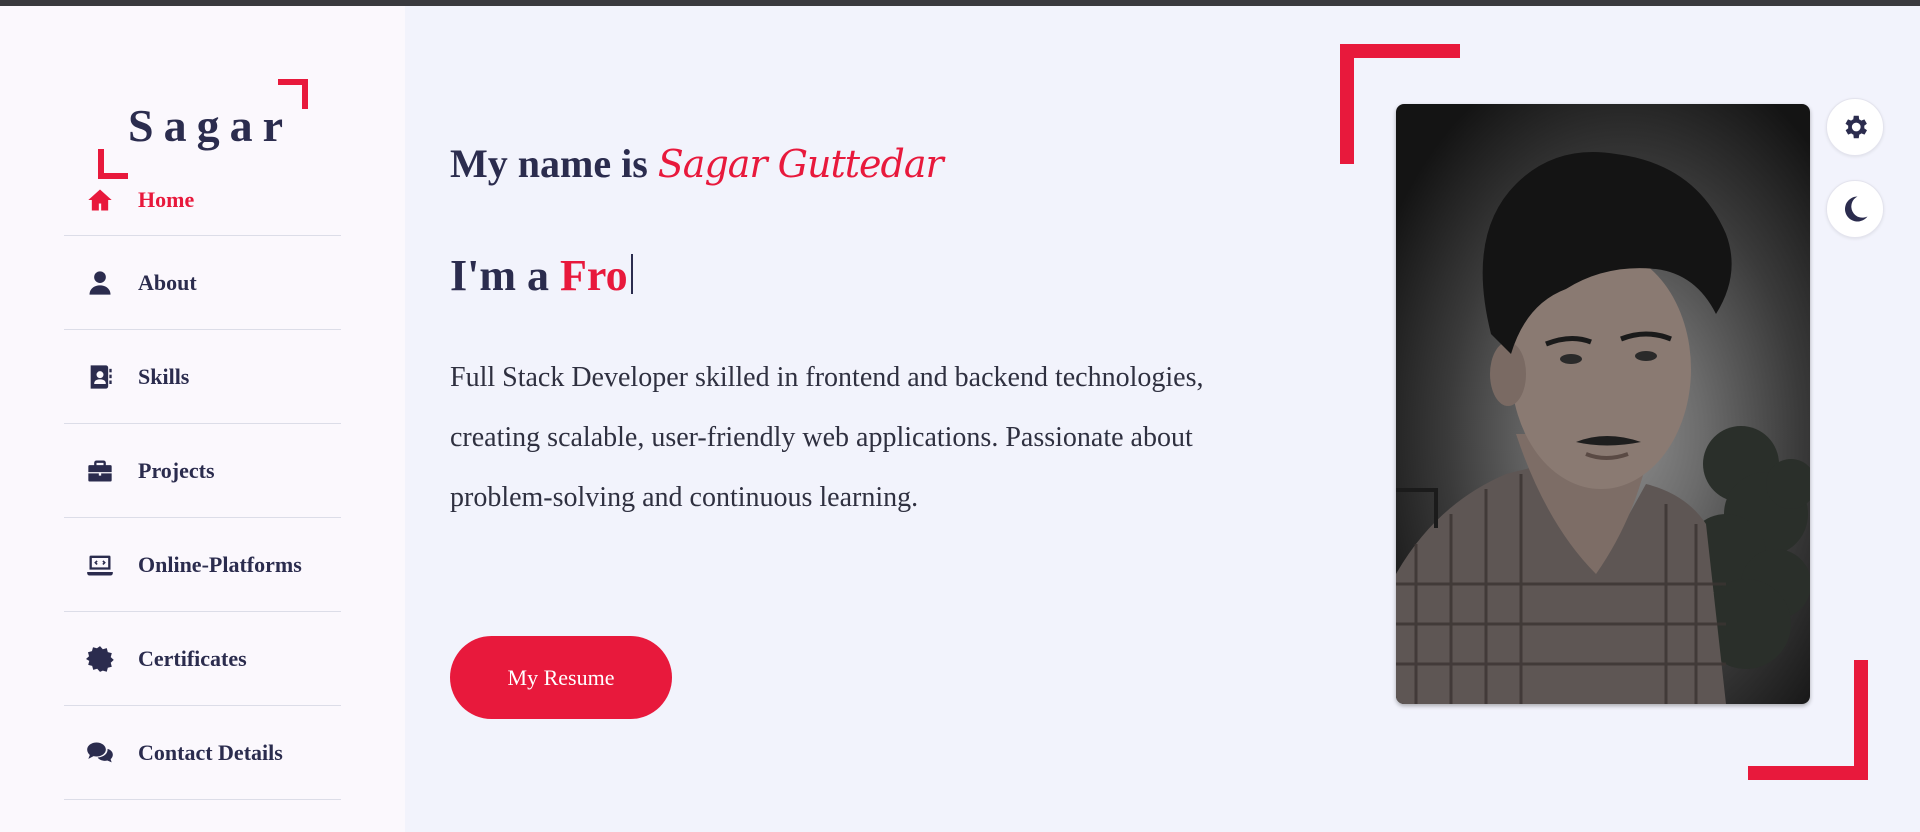 This screenshot has width=1920, height=832. Describe the element at coordinates (1603, 428) in the screenshot. I see `profile-photo-illustration` at that location.